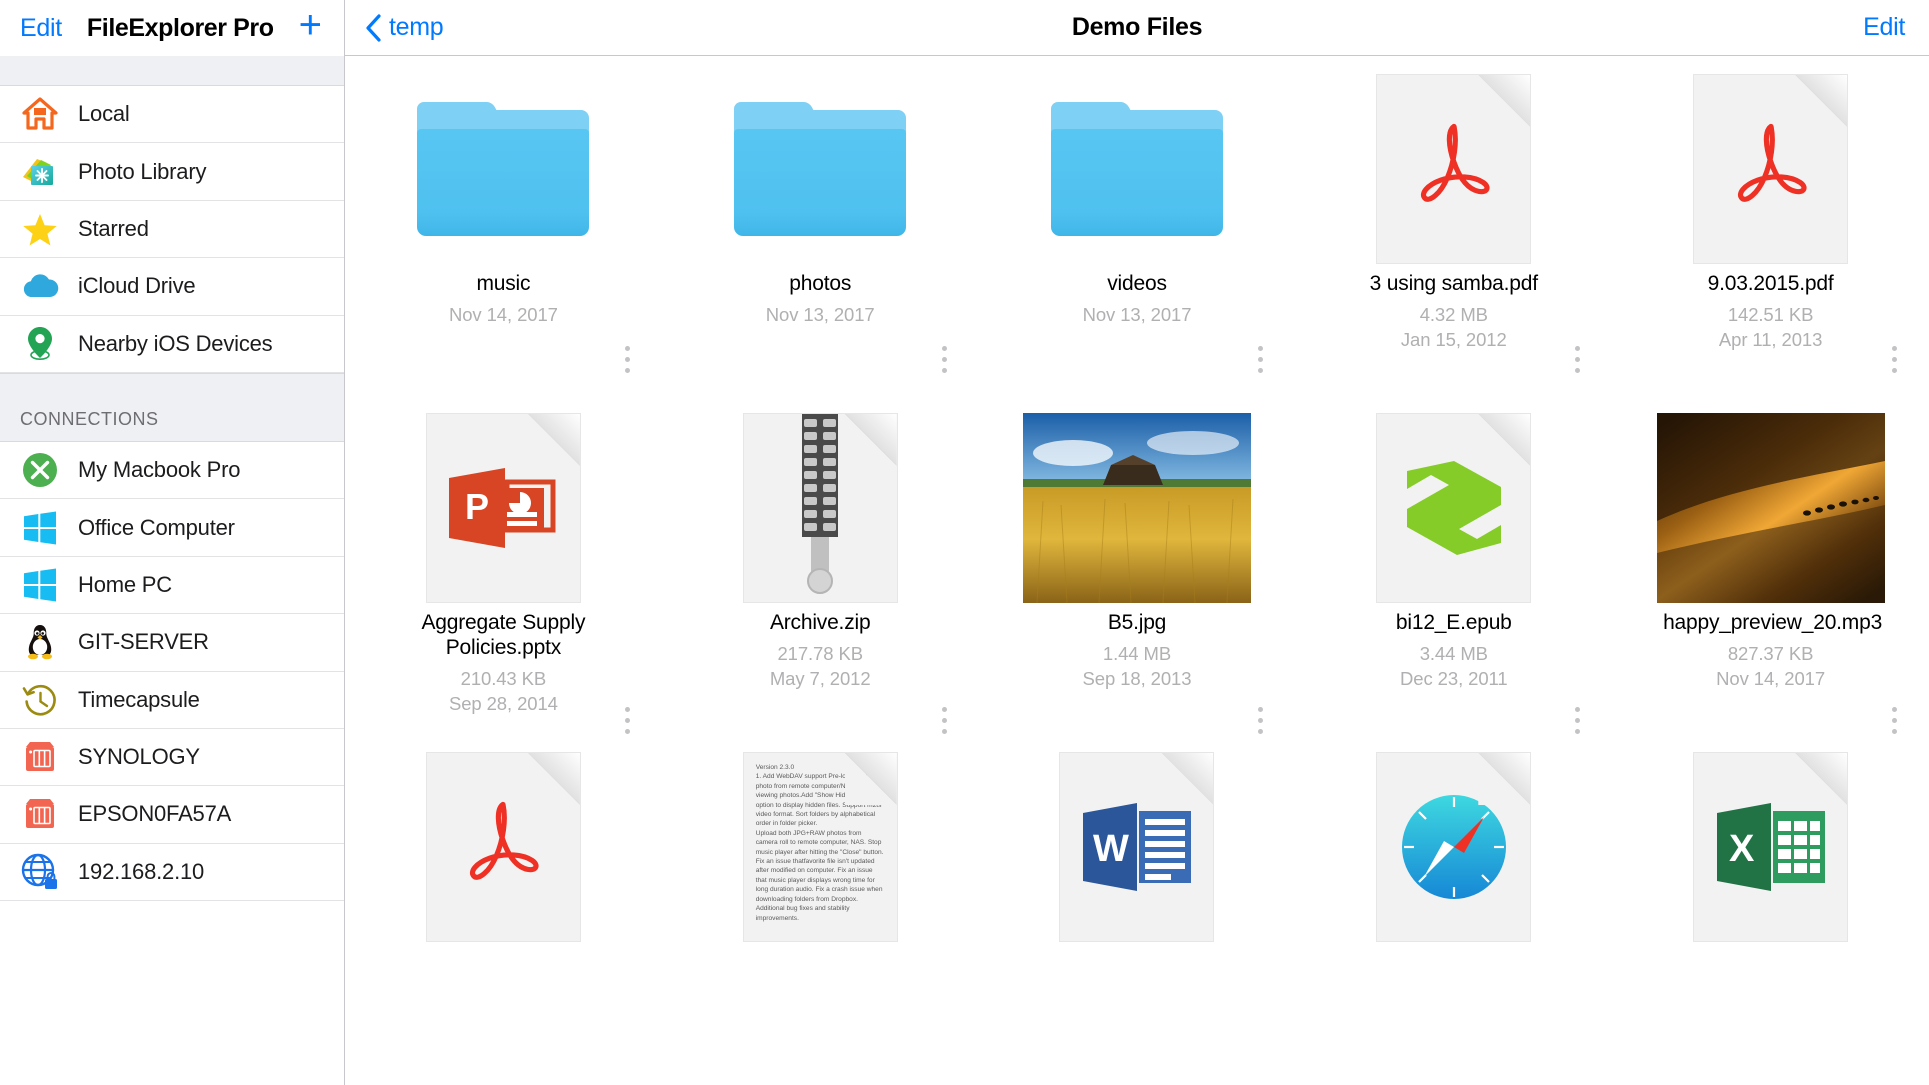 The image size is (1929, 1085). I want to click on file-item-3-using-samba-pdf: 3 using samba.pdf 4.32 MB Jan 15, 2012, so click(1453, 243).